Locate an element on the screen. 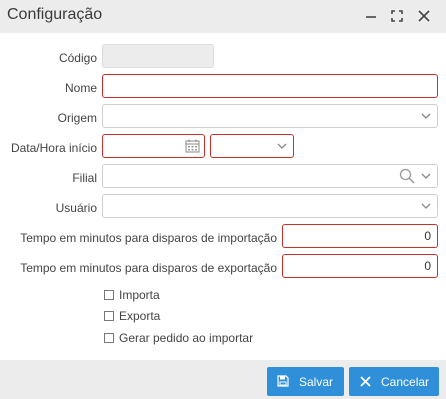  tempo-importacao-field: 0 is located at coordinates (360, 236).